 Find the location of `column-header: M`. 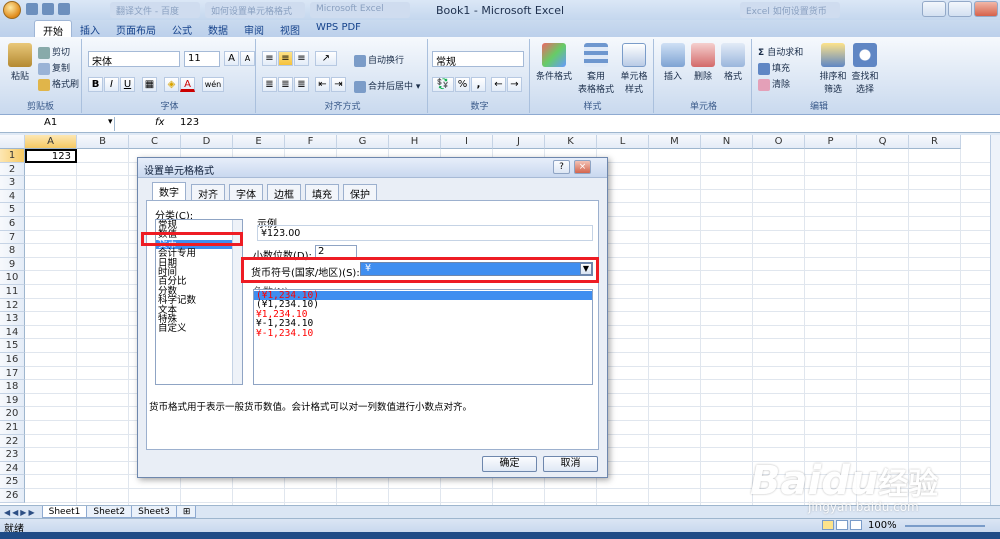

column-header: M is located at coordinates (675, 142).